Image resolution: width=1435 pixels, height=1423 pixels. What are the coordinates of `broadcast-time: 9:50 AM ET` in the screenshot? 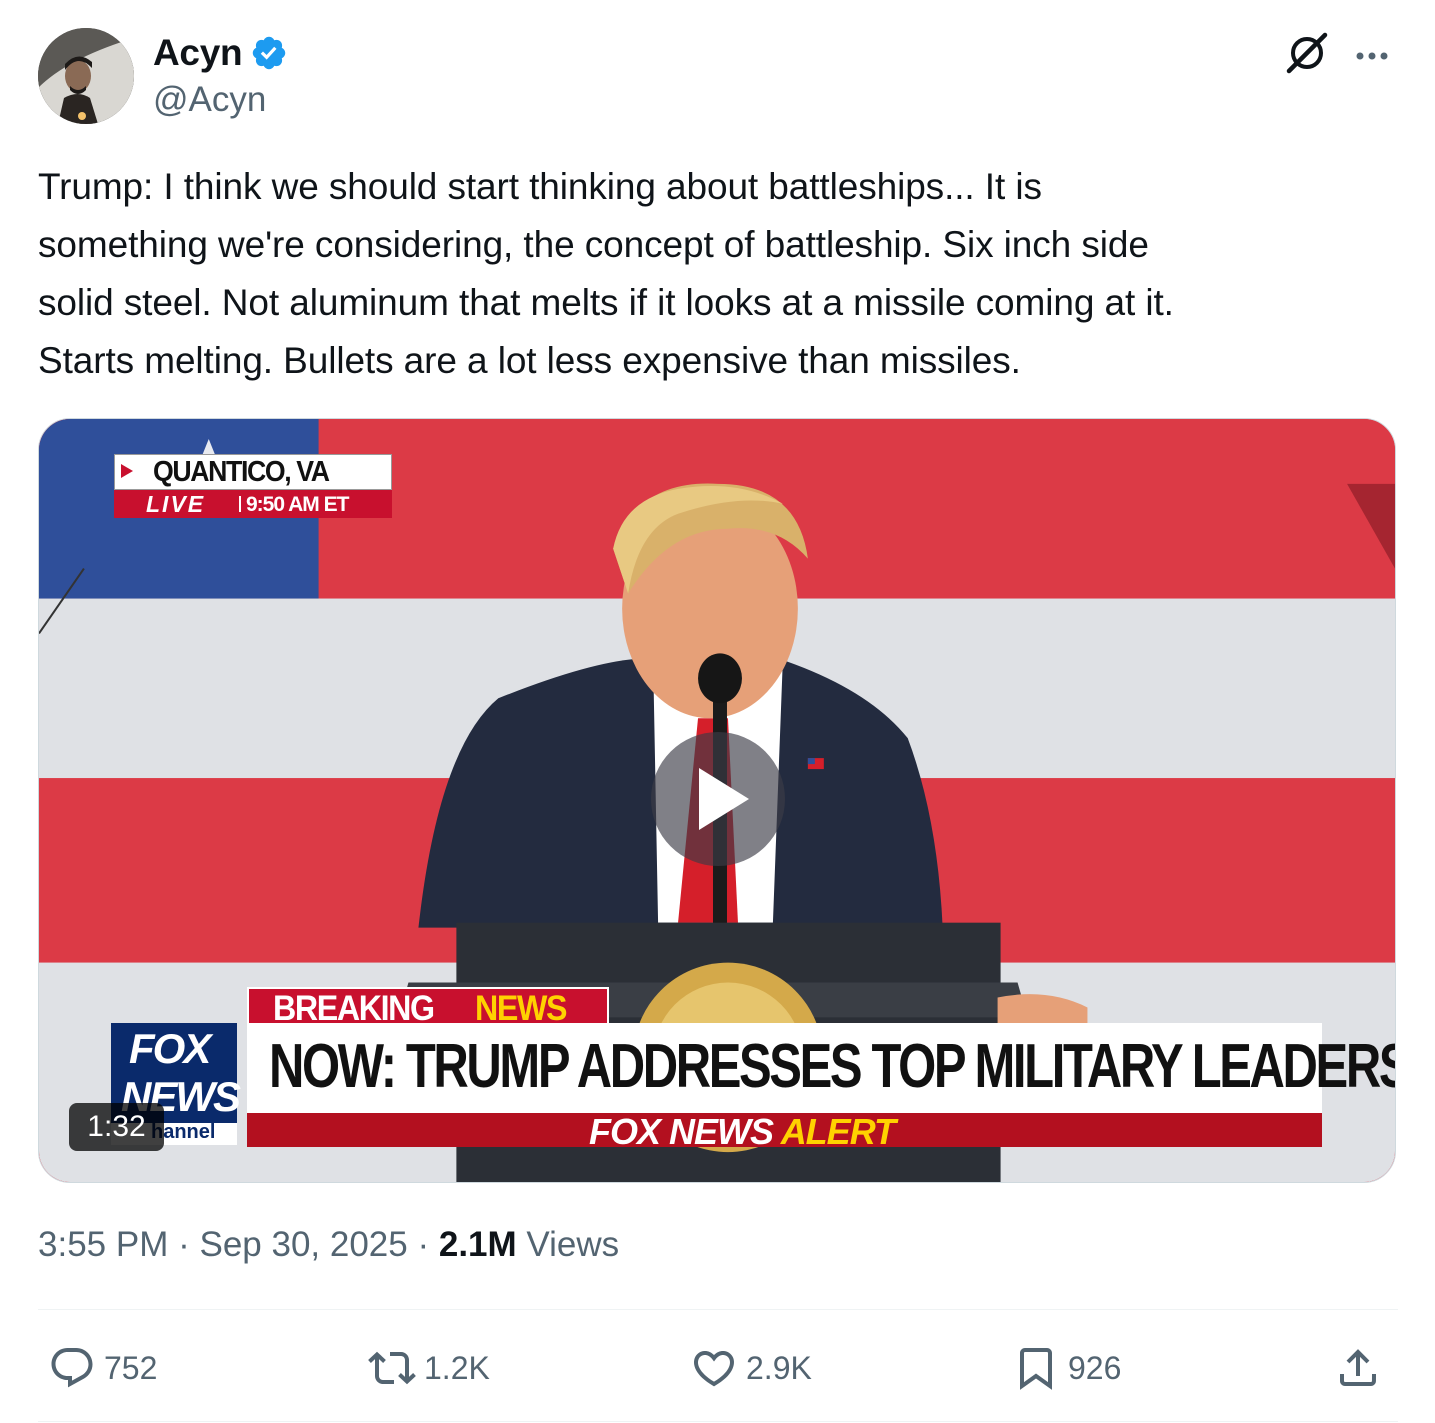 It's located at (297, 504).